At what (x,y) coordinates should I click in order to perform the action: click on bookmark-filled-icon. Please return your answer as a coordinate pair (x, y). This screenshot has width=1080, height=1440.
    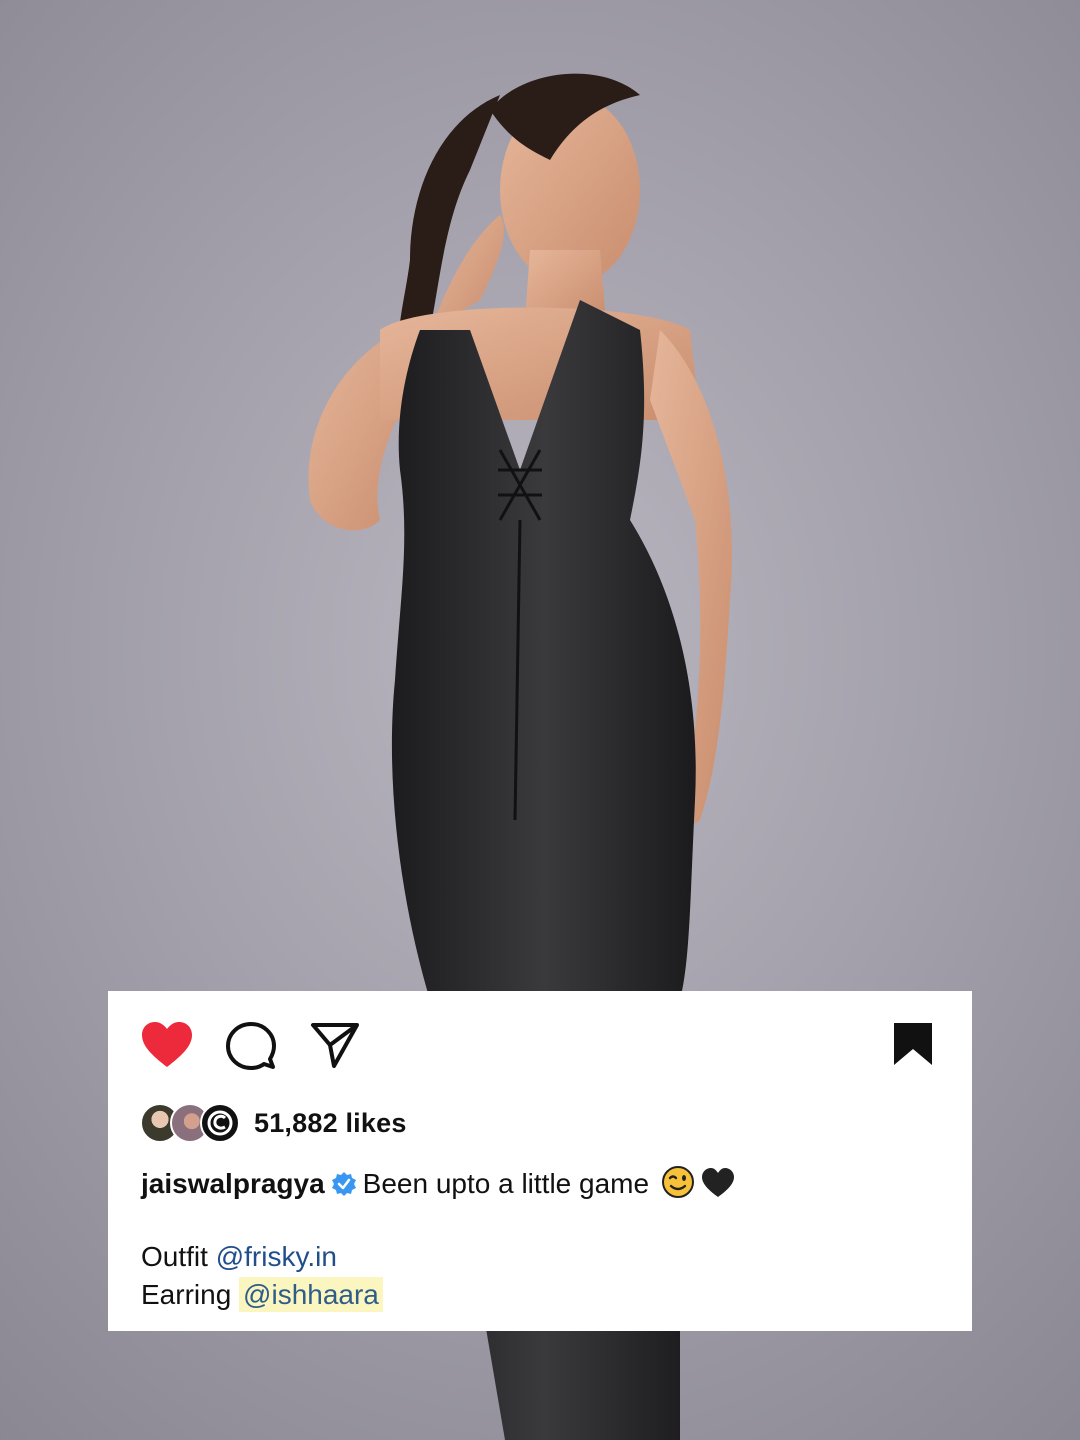
    Looking at the image, I should click on (913, 1044).